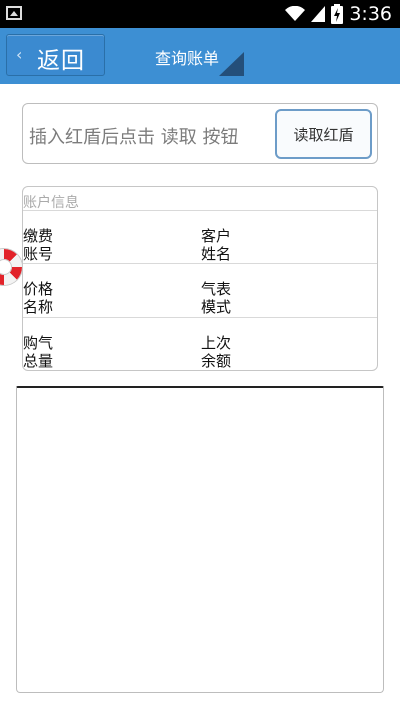 The image size is (400, 711). Describe the element at coordinates (200, 14) in the screenshot. I see `status-bar: 3:36` at that location.